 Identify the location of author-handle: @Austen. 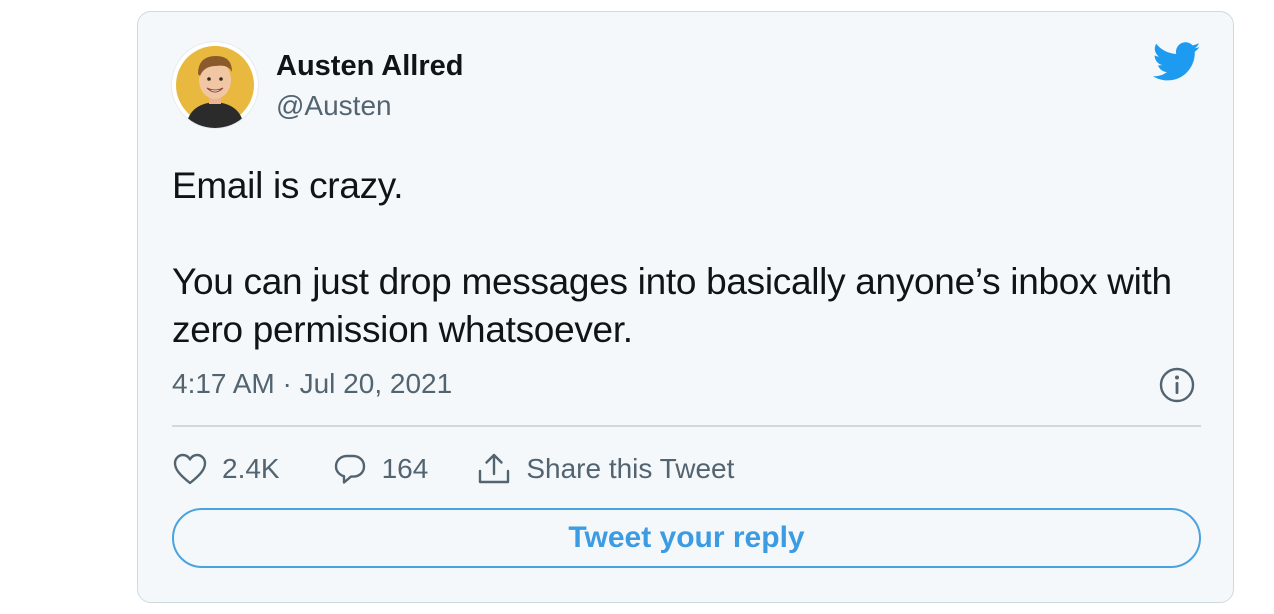
(334, 106).